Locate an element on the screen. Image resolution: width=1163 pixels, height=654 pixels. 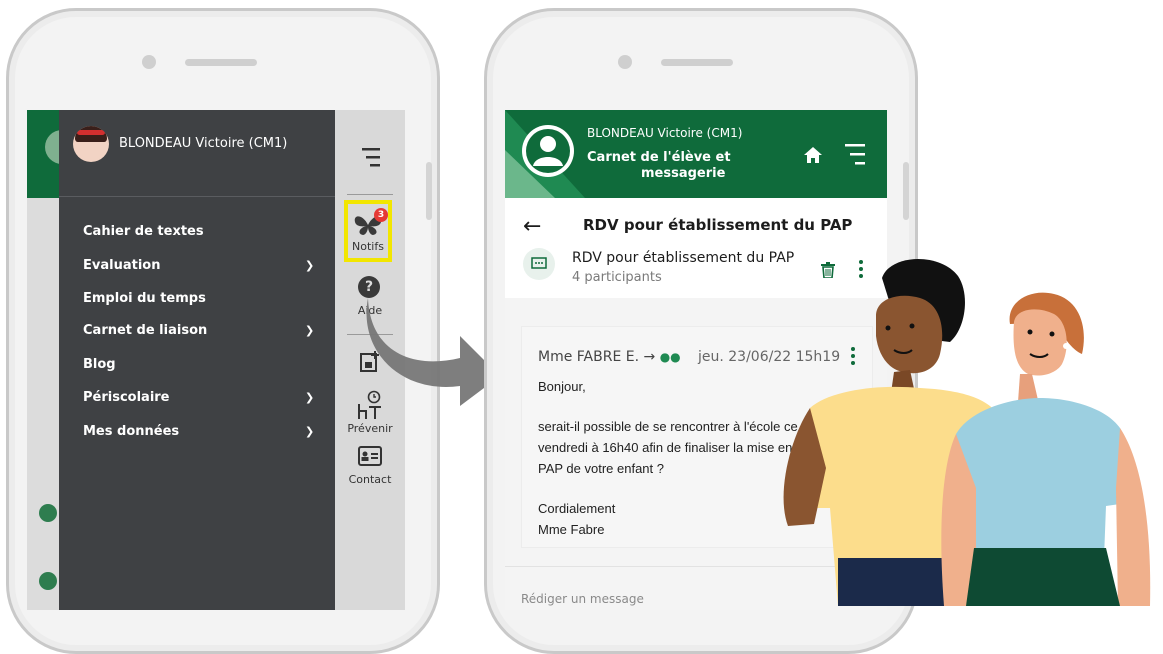
menu-item-label: Cahier de textes is located at coordinates (143, 231).